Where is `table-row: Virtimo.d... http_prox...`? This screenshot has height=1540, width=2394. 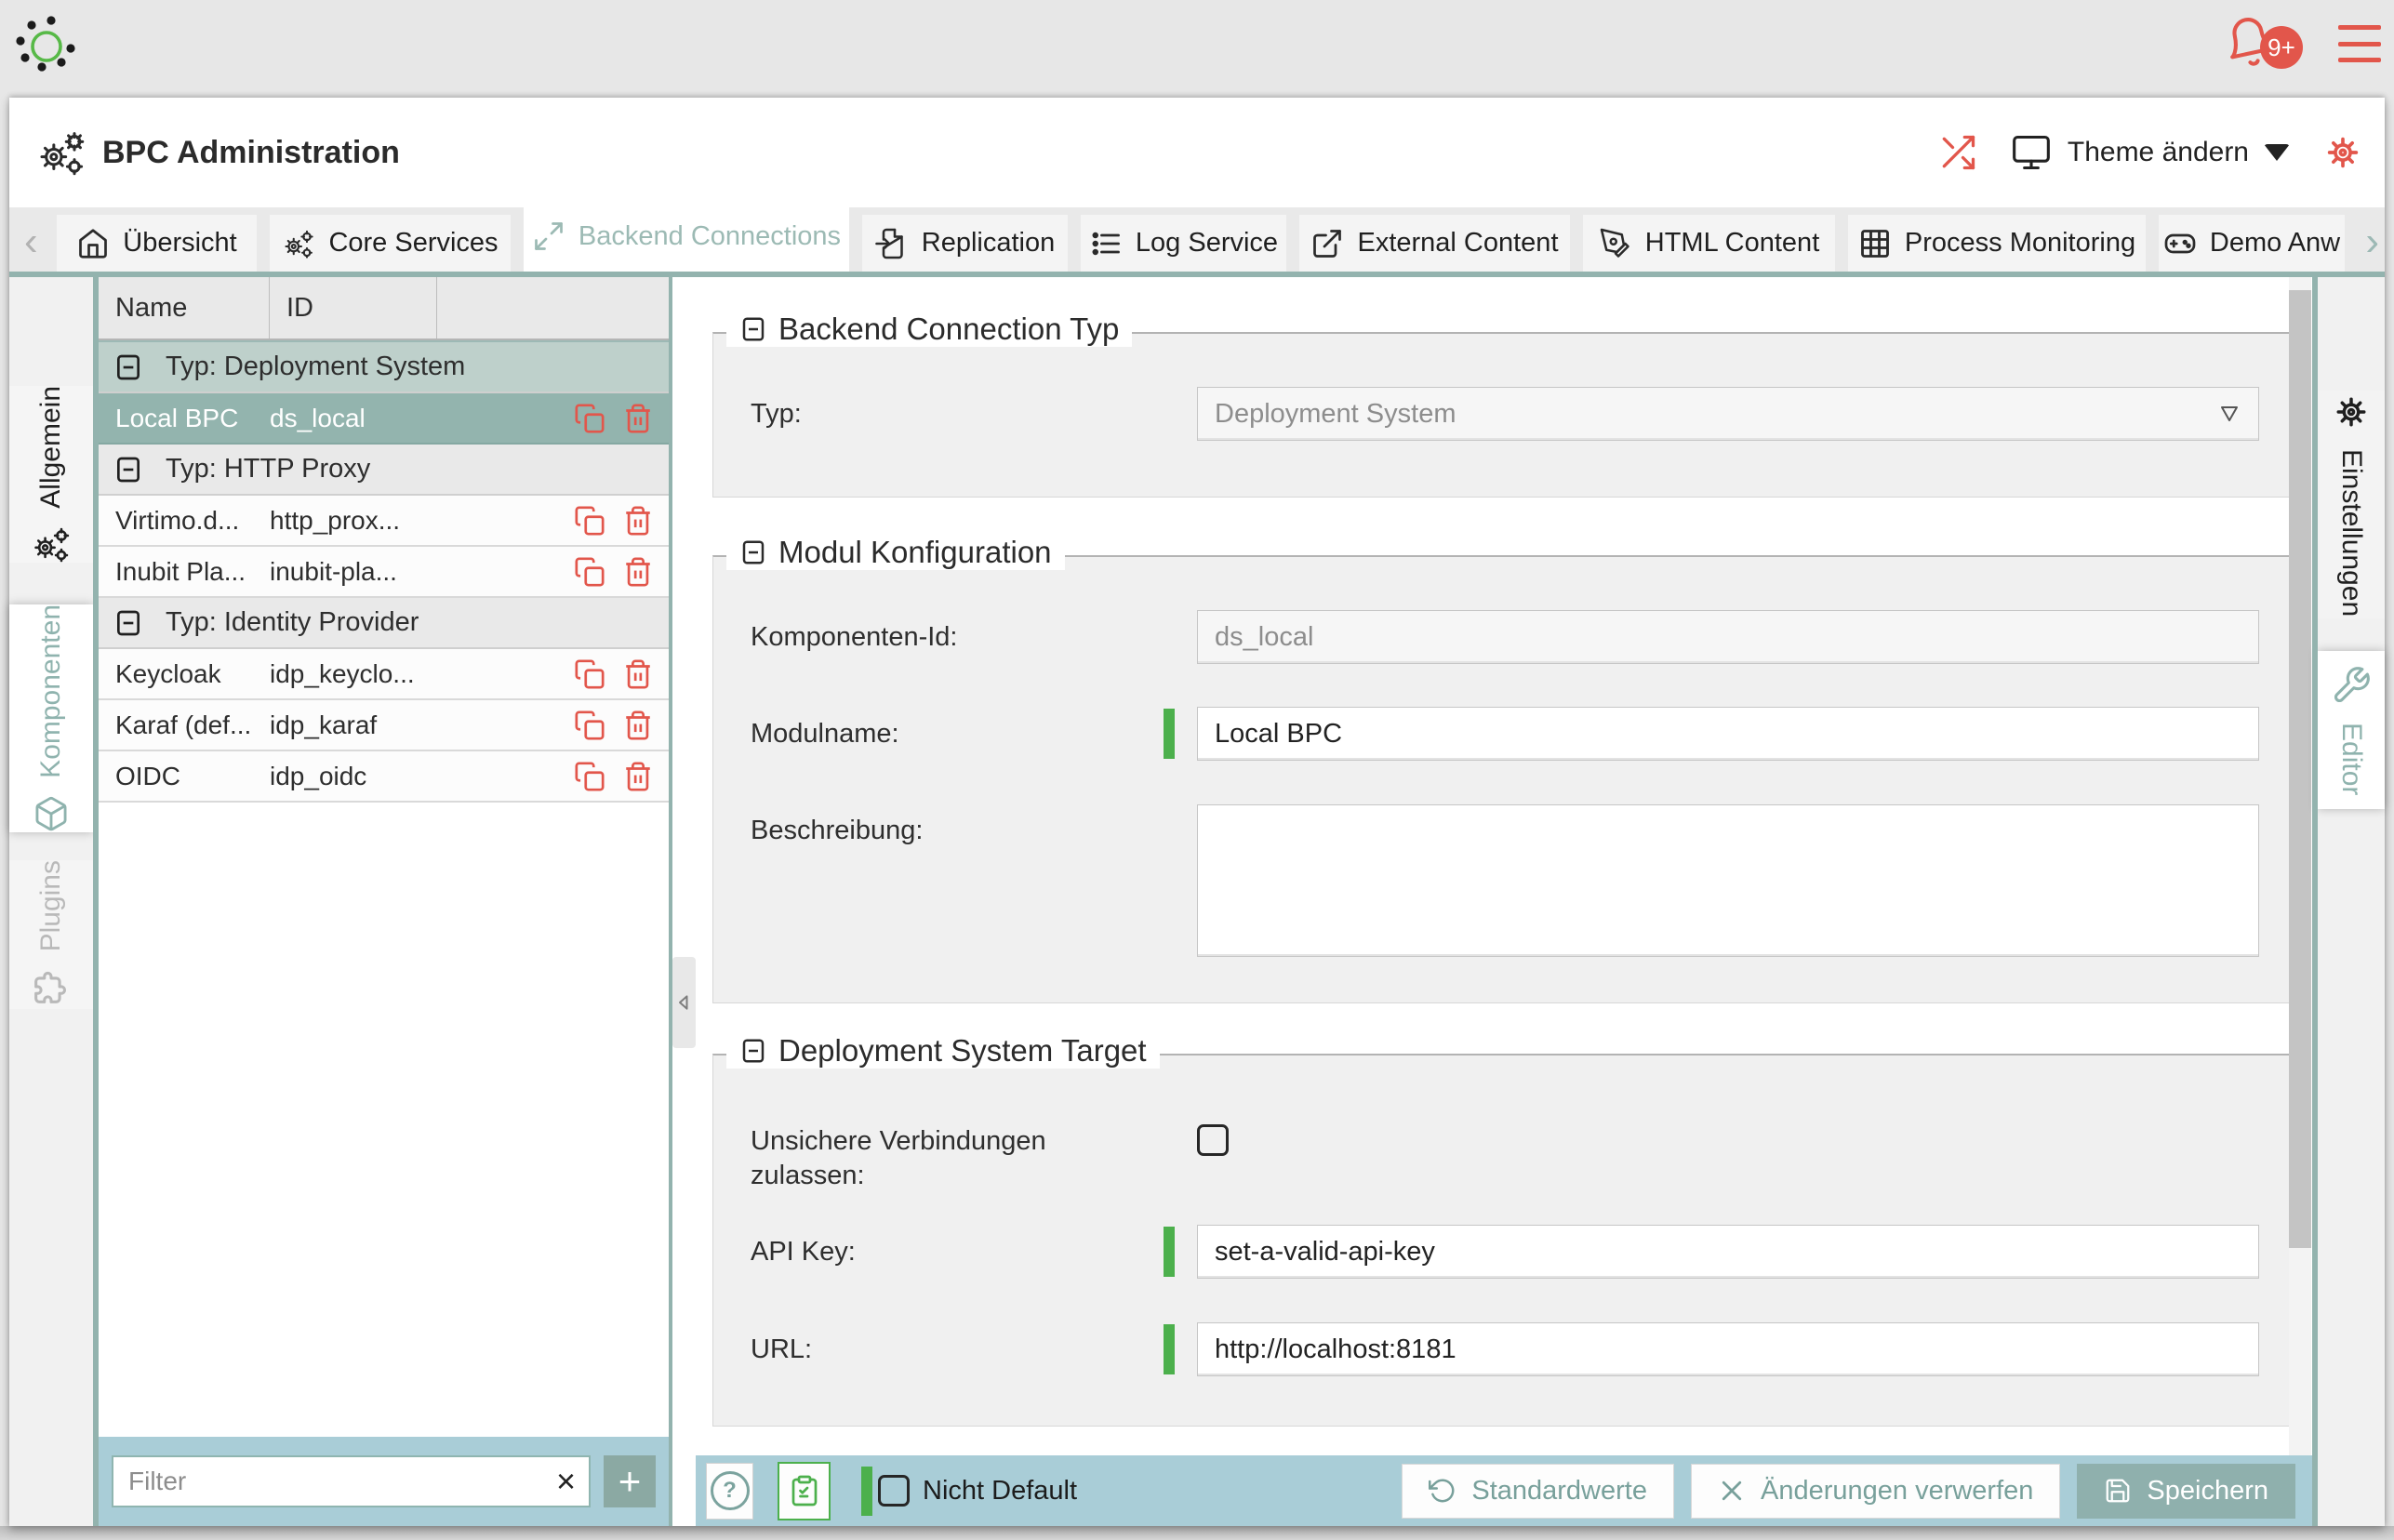
table-row: Virtimo.d... http_prox... is located at coordinates (384, 521).